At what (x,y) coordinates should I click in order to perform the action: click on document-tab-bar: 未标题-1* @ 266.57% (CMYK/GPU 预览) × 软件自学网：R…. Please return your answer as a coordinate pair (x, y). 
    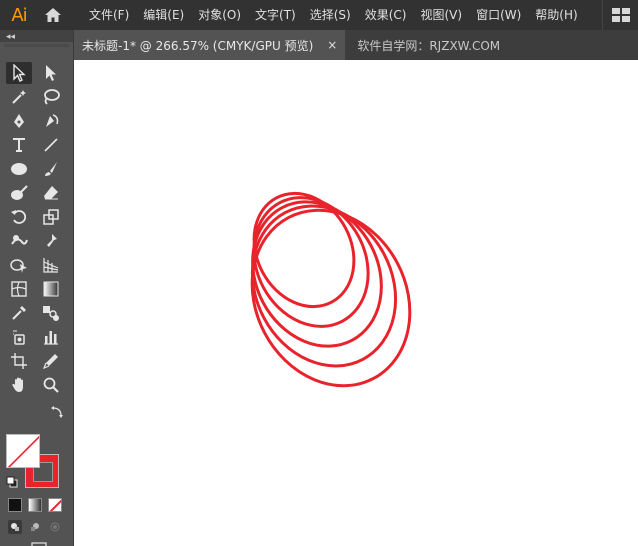
    Looking at the image, I should click on (356, 45).